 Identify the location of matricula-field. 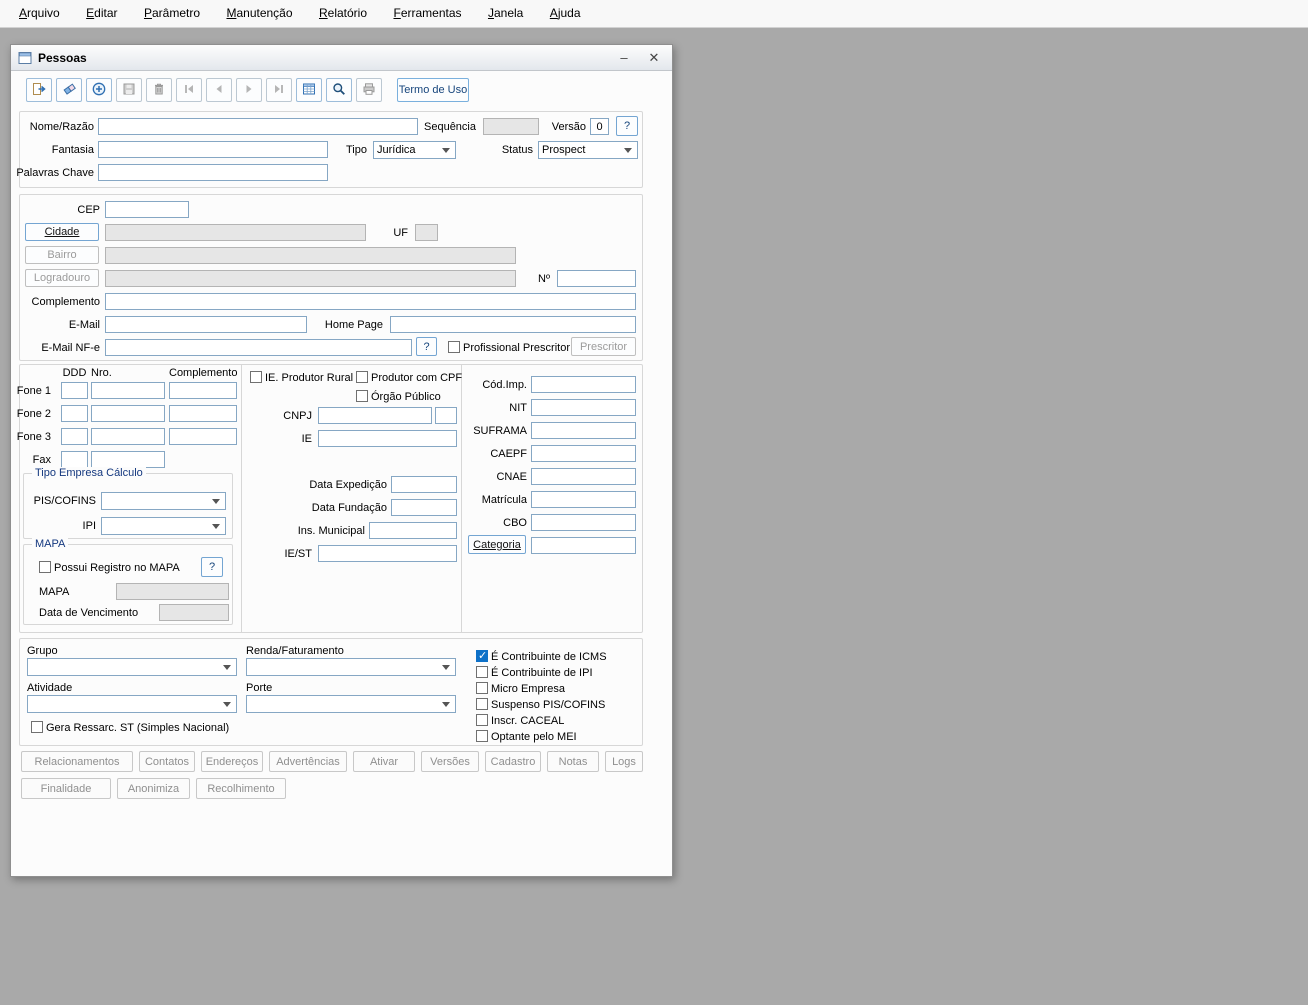
(583, 499).